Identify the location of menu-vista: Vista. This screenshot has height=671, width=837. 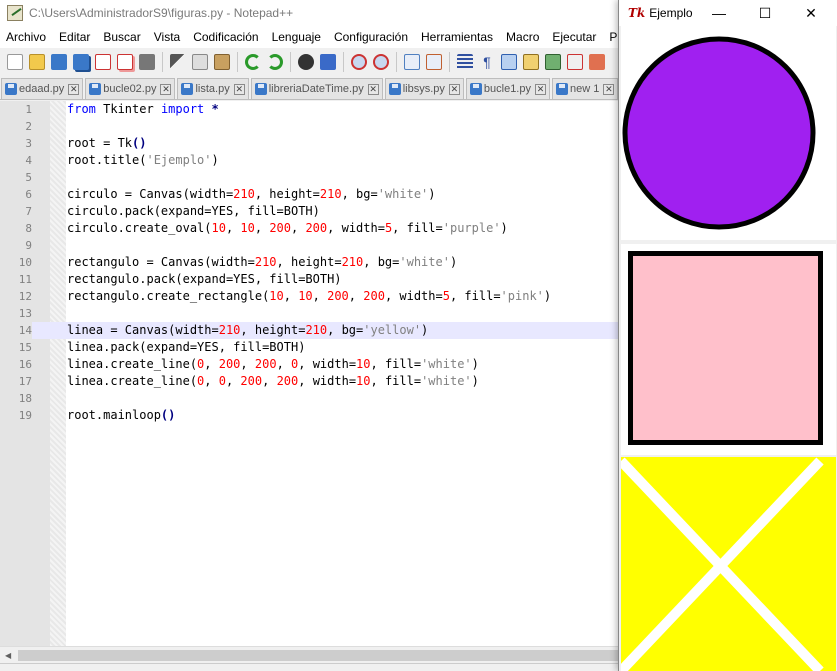
(167, 37).